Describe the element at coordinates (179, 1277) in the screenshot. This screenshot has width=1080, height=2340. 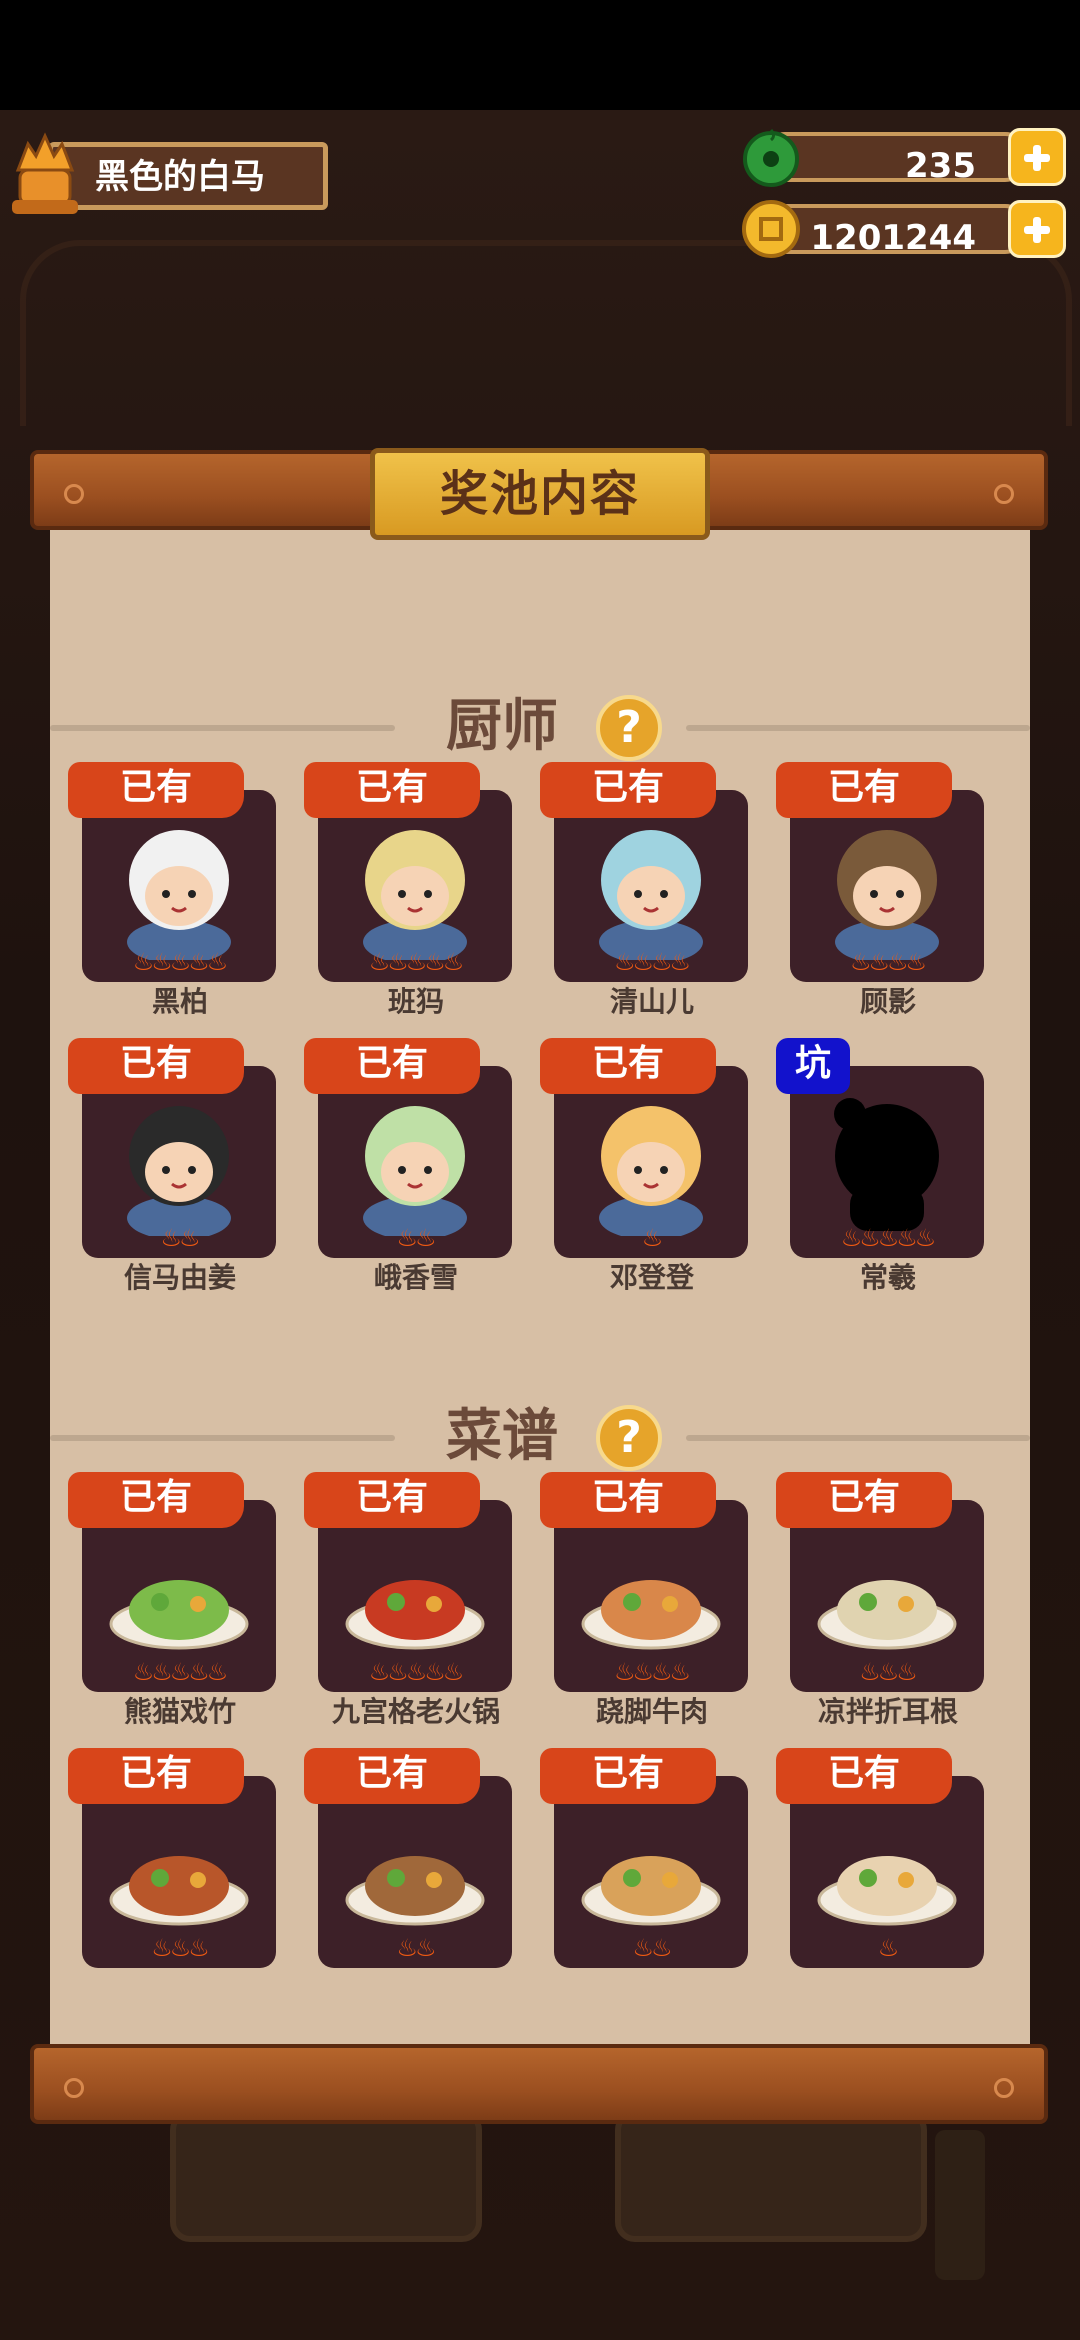
I see `chef-name: 信马由姜` at that location.